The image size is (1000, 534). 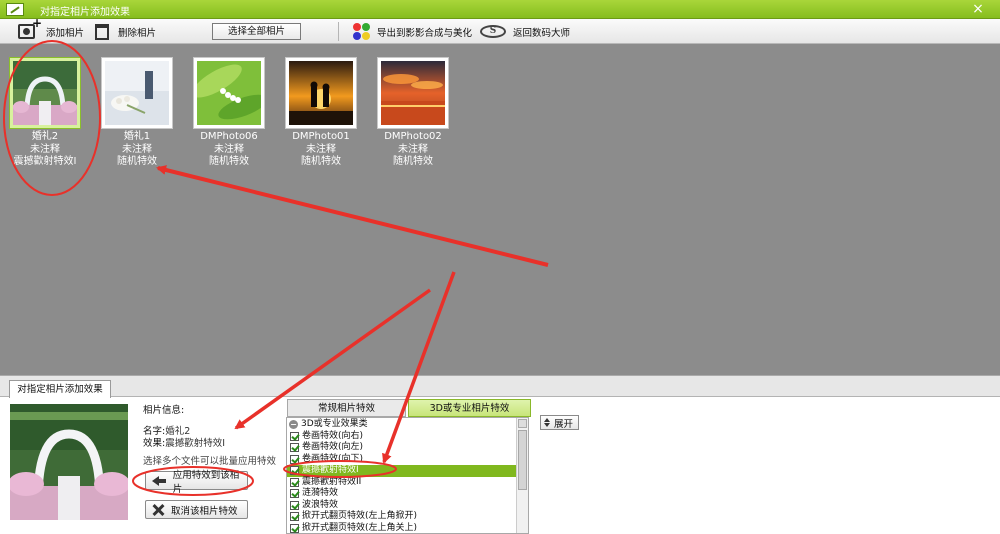 What do you see at coordinates (493, 31) in the screenshot?
I see `return-logo-icon: S` at bounding box center [493, 31].